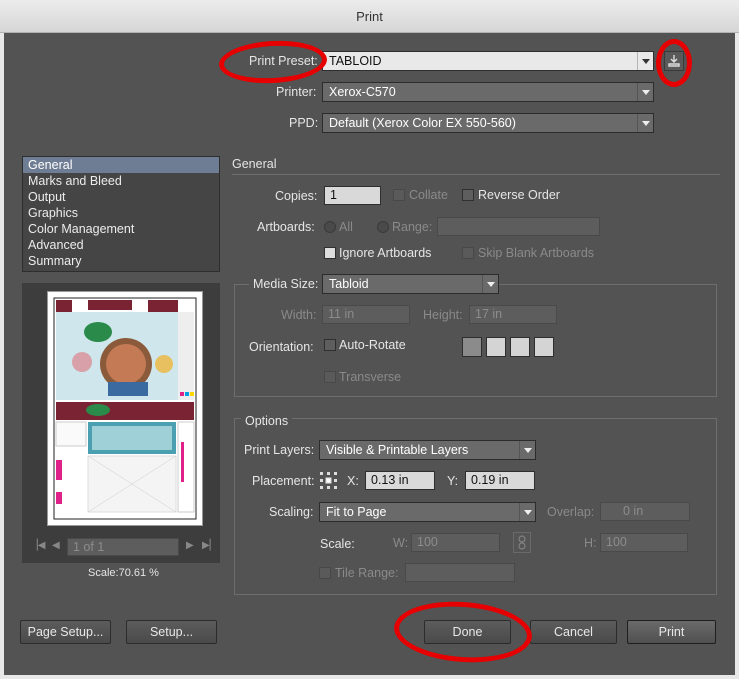  Describe the element at coordinates (356, 512) in the screenshot. I see `scaling-value: Fit to Page` at that location.